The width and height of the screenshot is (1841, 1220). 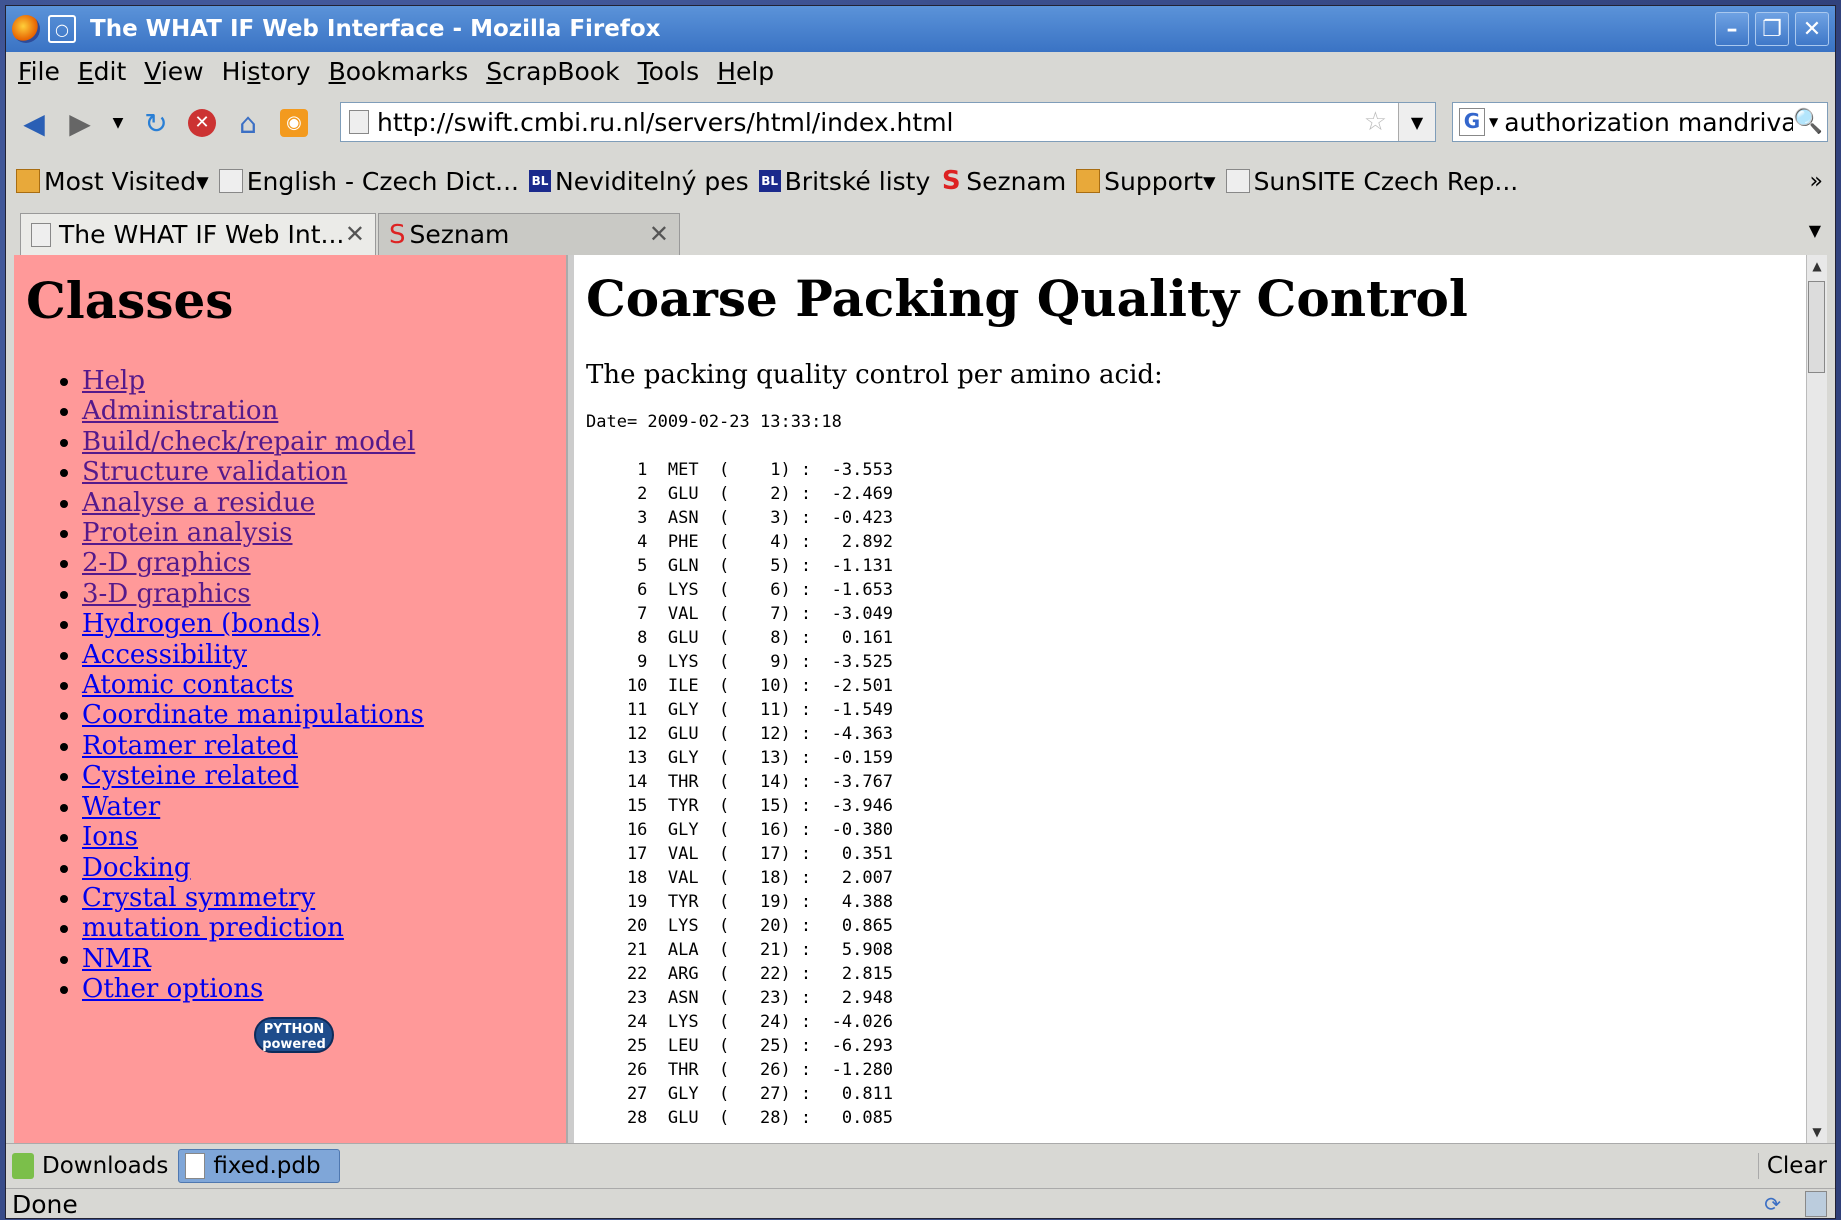 What do you see at coordinates (121, 807) in the screenshot?
I see `class-link: Water` at bounding box center [121, 807].